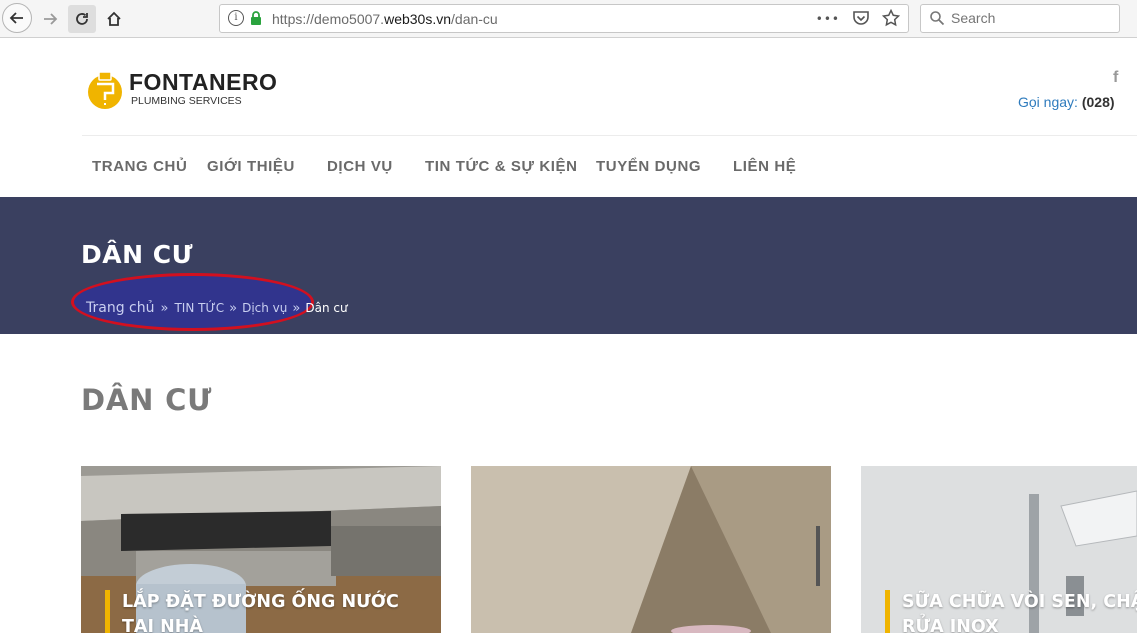  I want to click on browser-search-box, so click(1020, 18).